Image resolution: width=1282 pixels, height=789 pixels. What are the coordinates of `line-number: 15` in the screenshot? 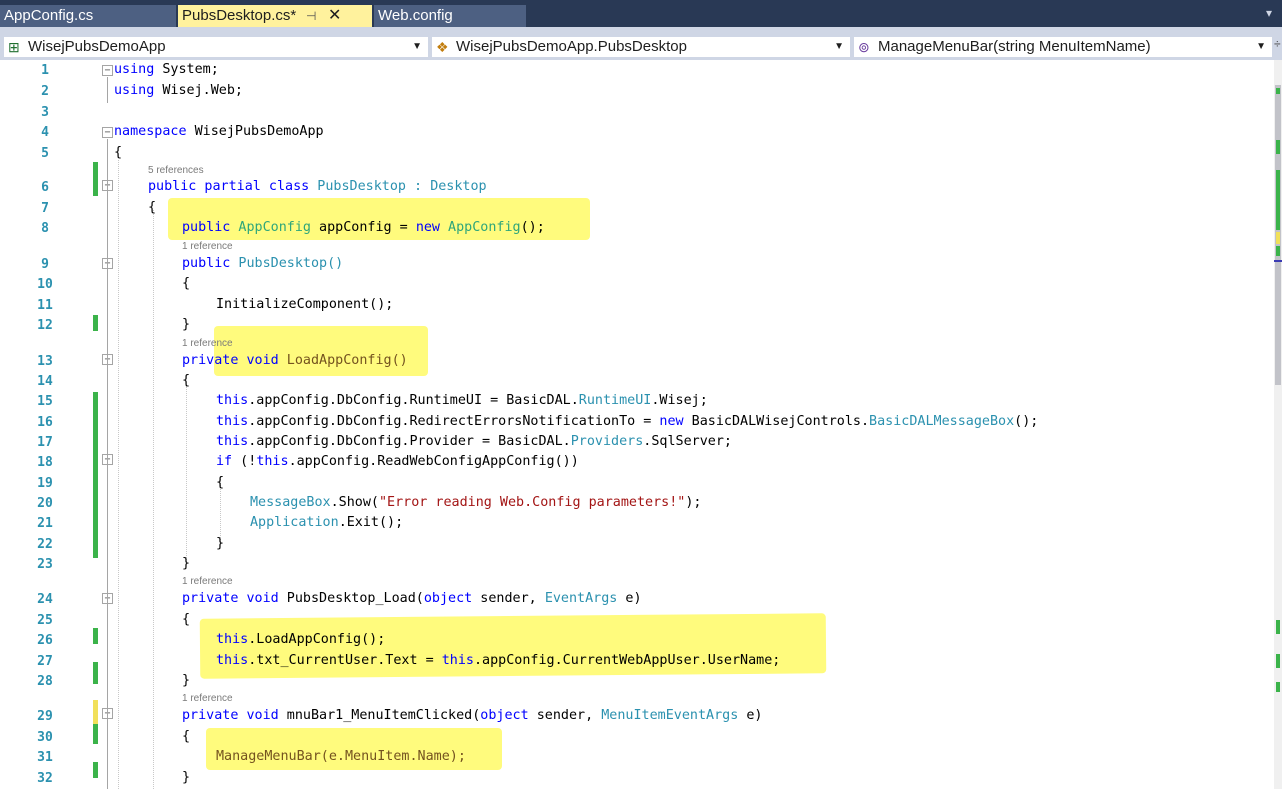 It's located at (45, 401).